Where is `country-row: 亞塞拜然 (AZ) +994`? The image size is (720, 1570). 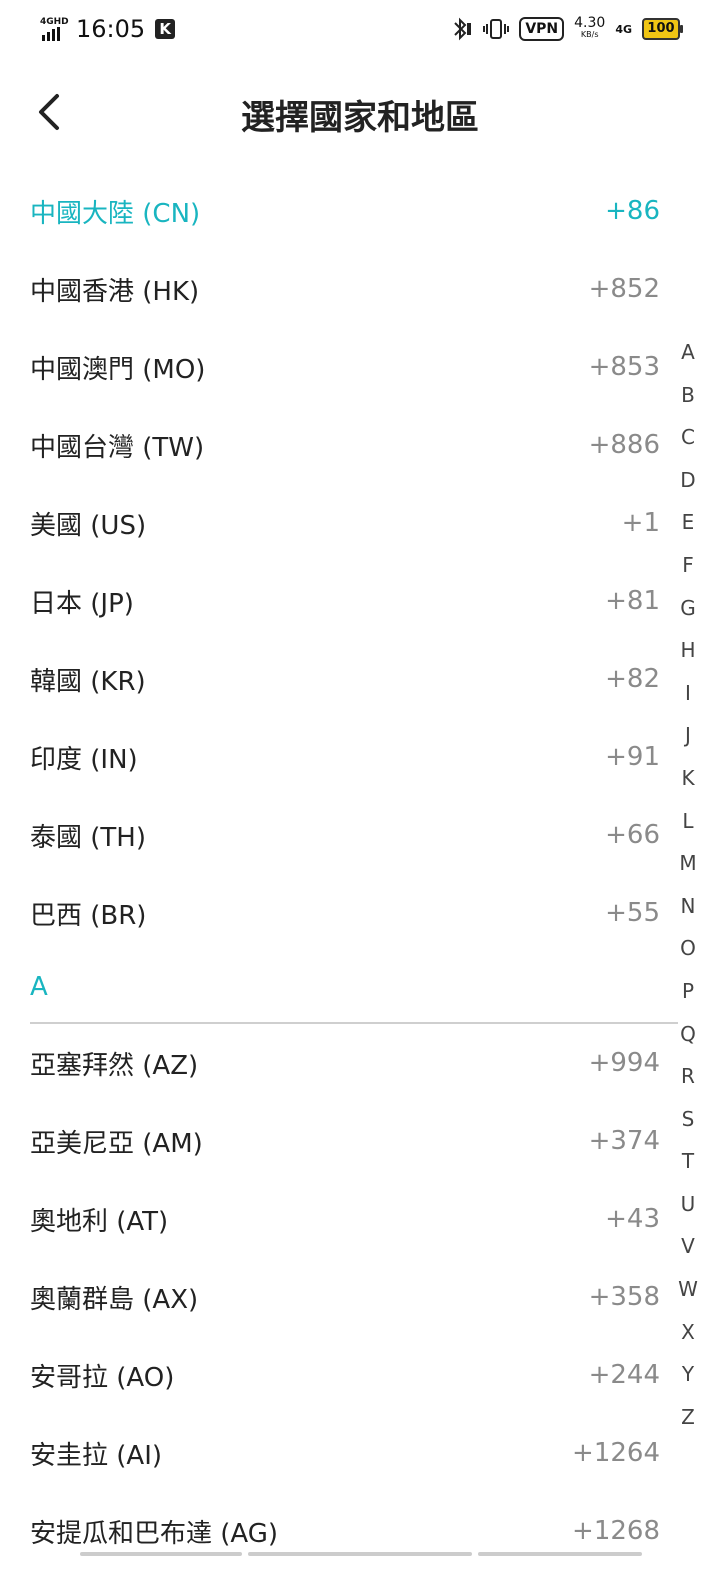
country-row: 亞塞拜然 (AZ) +994 is located at coordinates (360, 1063).